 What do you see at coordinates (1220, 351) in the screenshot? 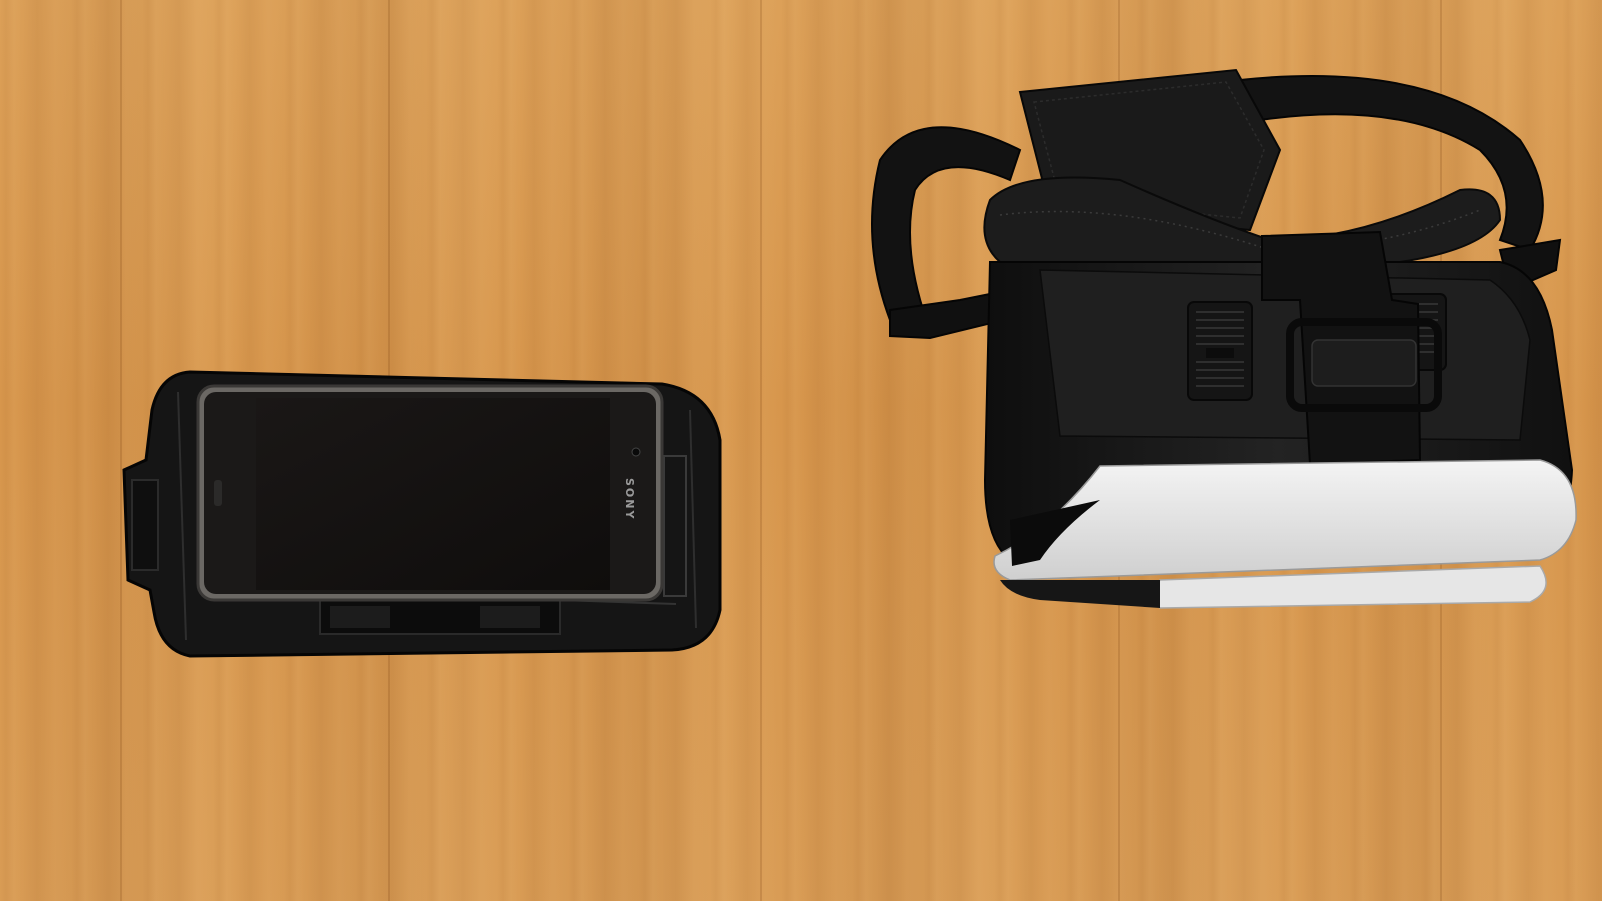
I see `focus-adjuster-left` at bounding box center [1220, 351].